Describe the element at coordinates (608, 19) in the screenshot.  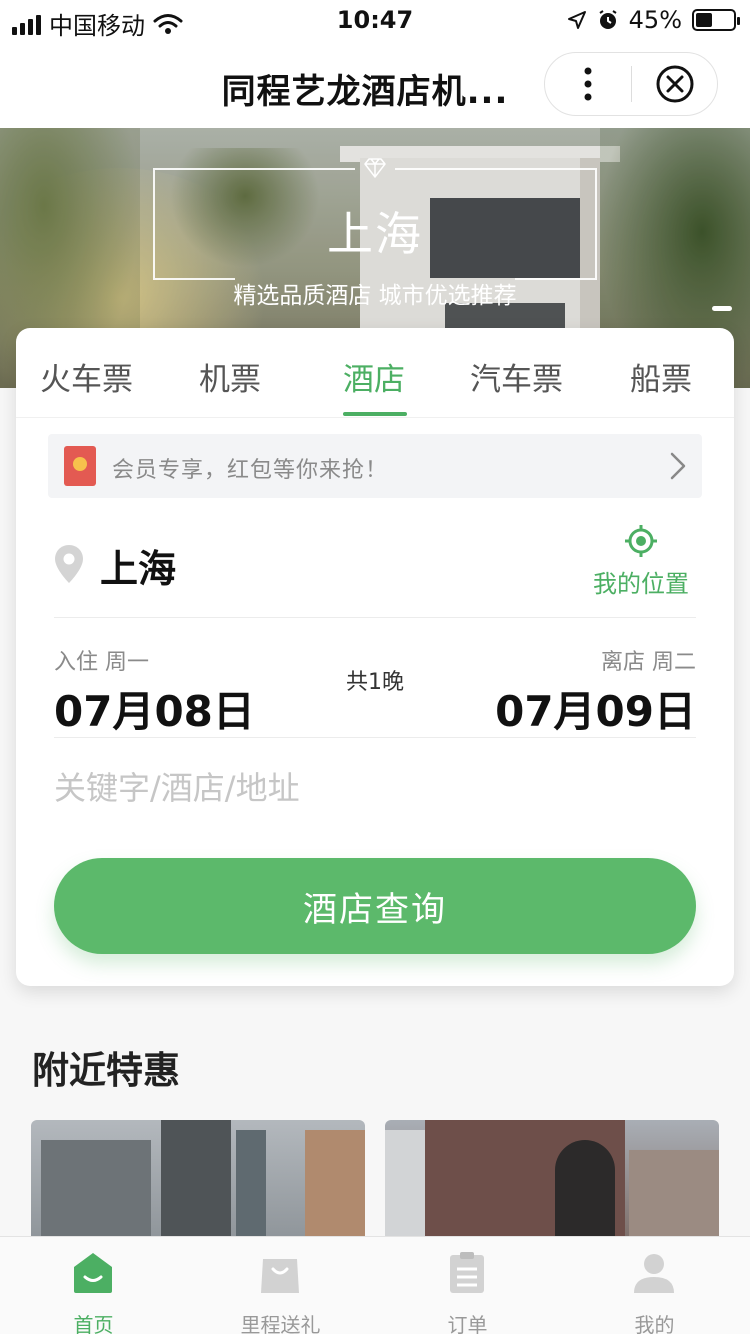
I see `alarm-icon` at that location.